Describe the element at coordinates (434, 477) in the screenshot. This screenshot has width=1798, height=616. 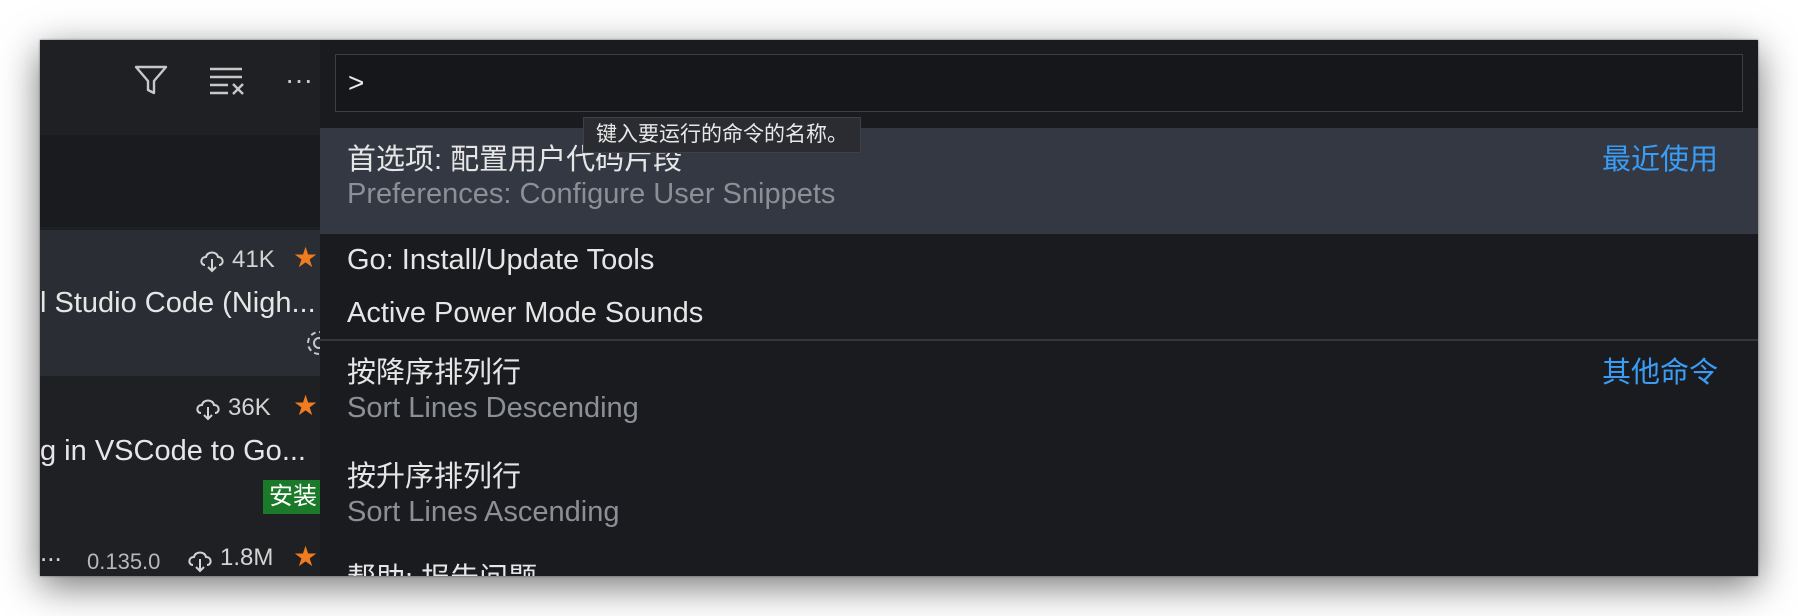
I see `command-label: 按升序排列行` at that location.